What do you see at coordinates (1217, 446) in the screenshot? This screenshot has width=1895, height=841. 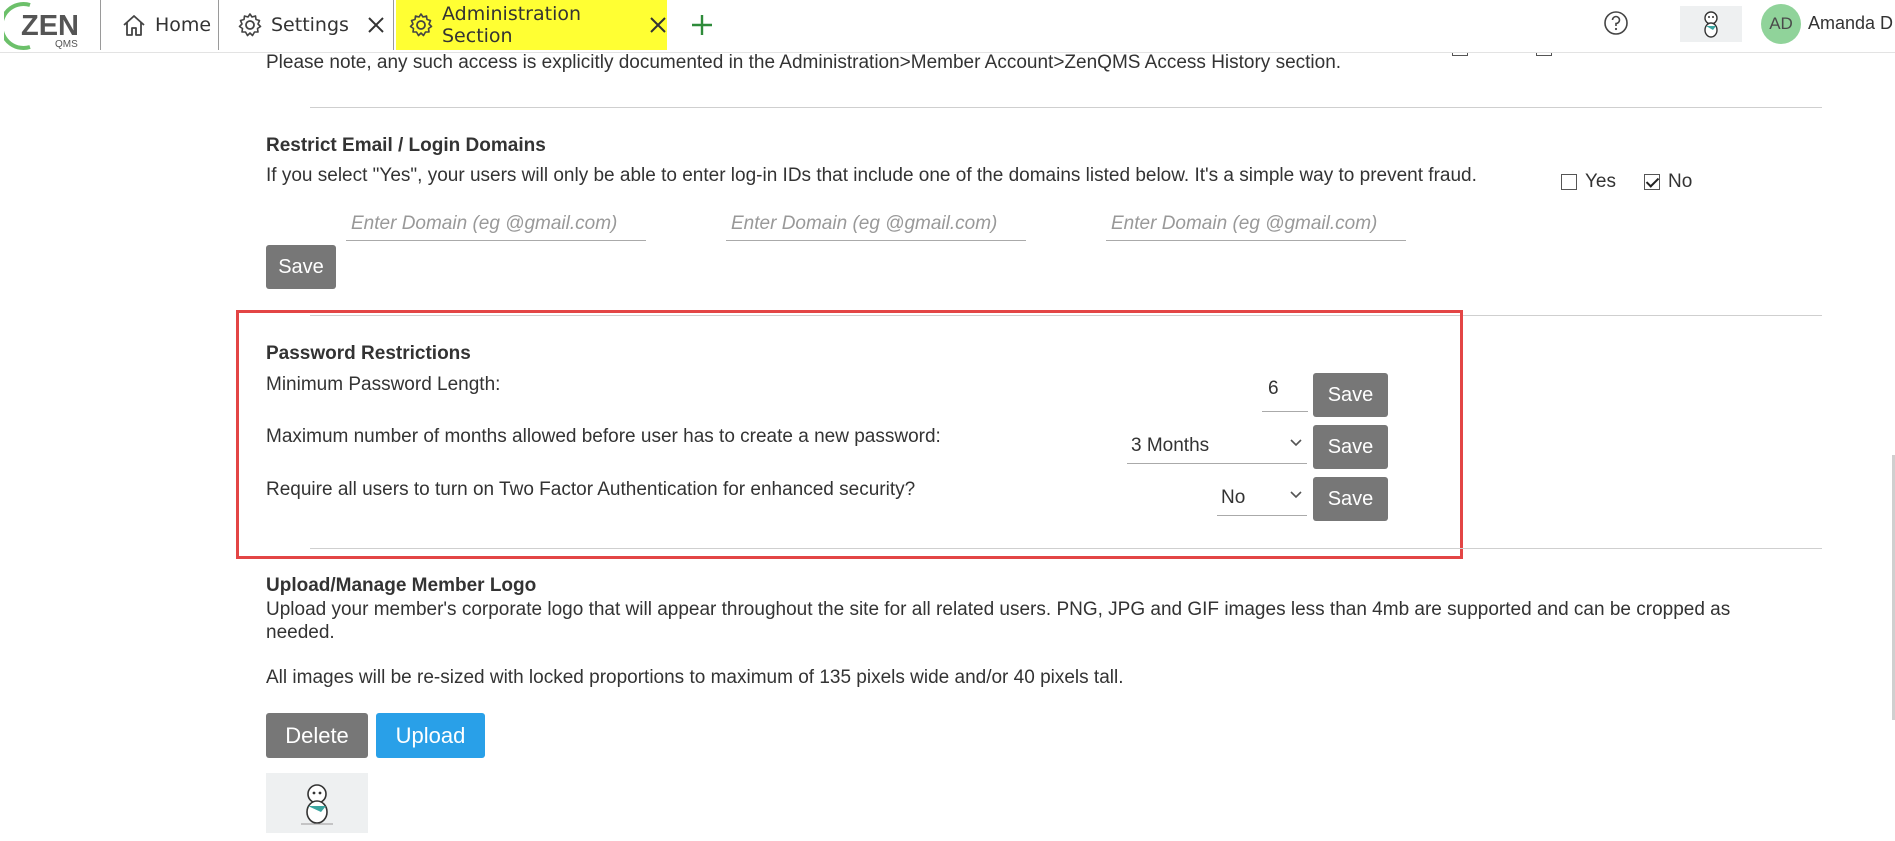 I see `max-months-select: 3 Months` at bounding box center [1217, 446].